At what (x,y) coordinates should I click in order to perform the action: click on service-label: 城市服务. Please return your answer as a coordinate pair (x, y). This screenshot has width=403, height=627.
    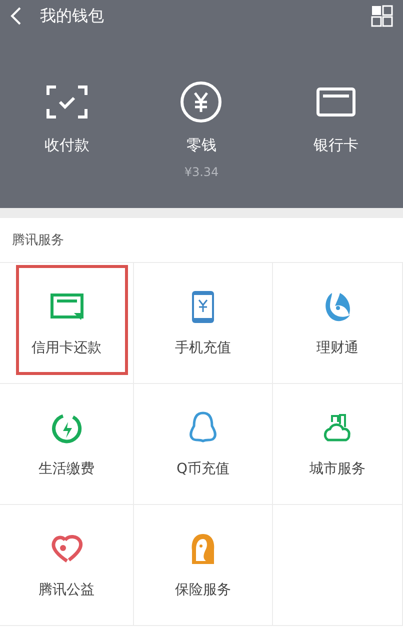
    Looking at the image, I should click on (338, 469).